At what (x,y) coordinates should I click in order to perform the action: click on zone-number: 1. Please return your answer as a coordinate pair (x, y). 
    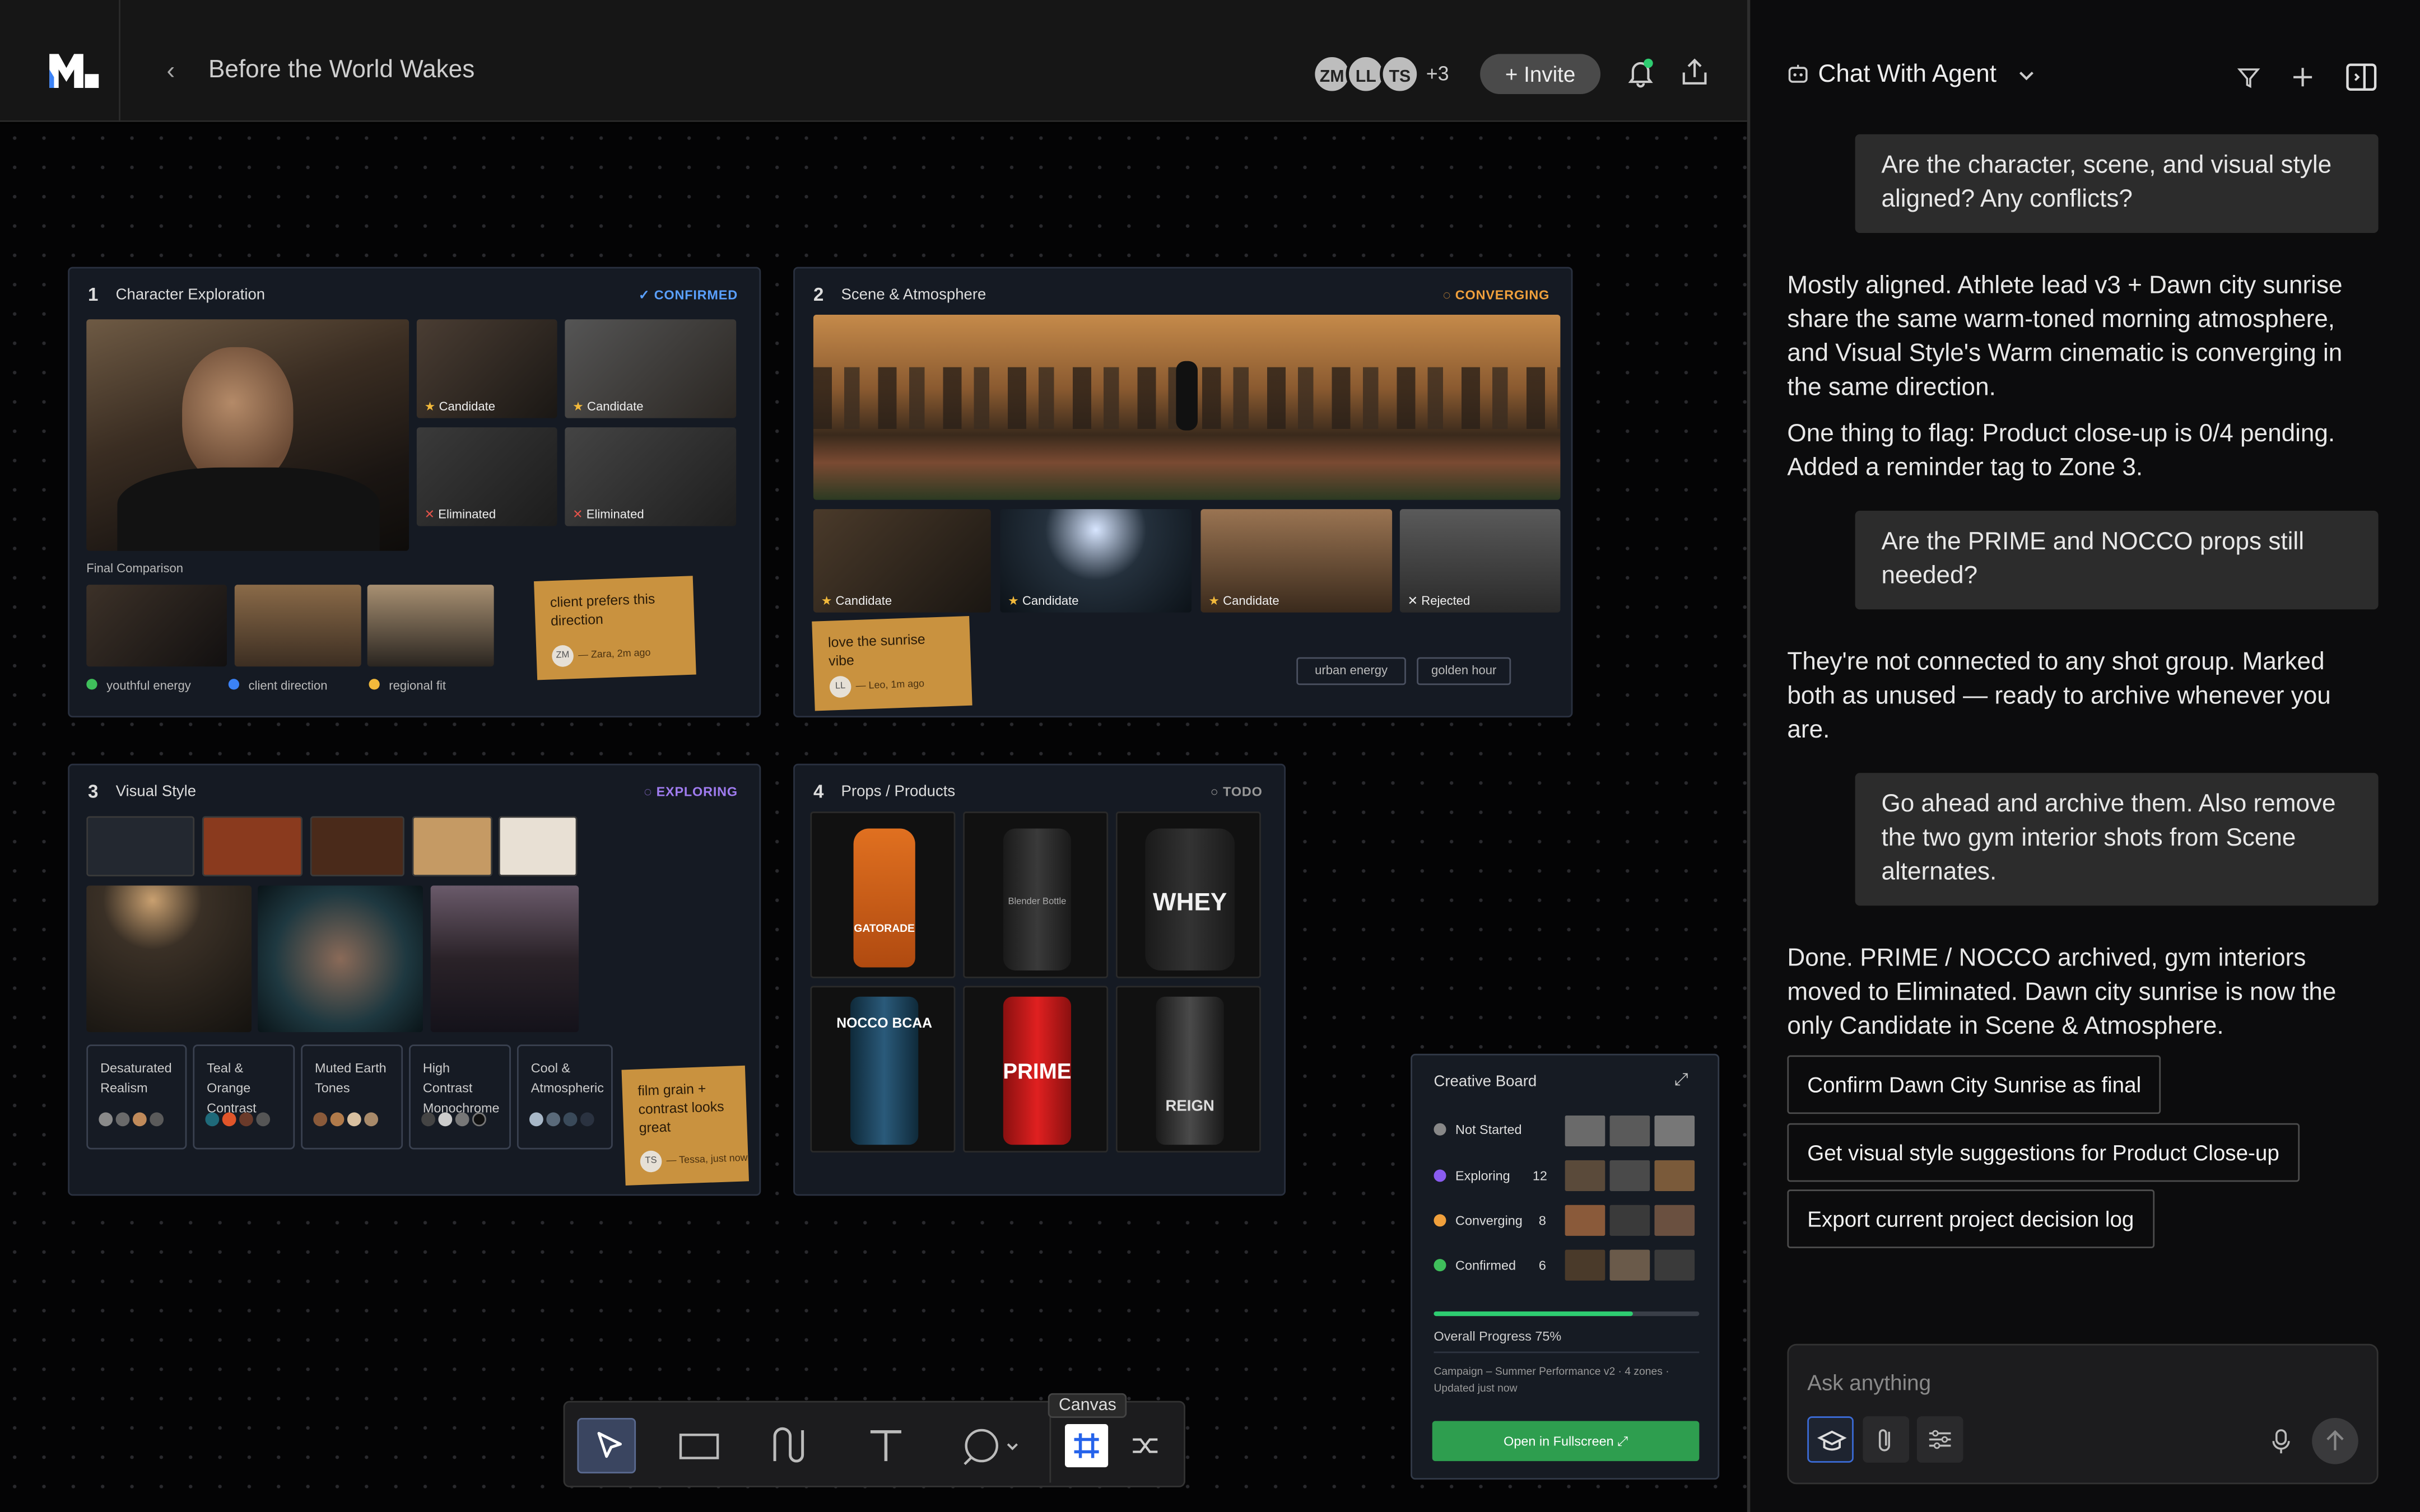
    Looking at the image, I should click on (93, 295).